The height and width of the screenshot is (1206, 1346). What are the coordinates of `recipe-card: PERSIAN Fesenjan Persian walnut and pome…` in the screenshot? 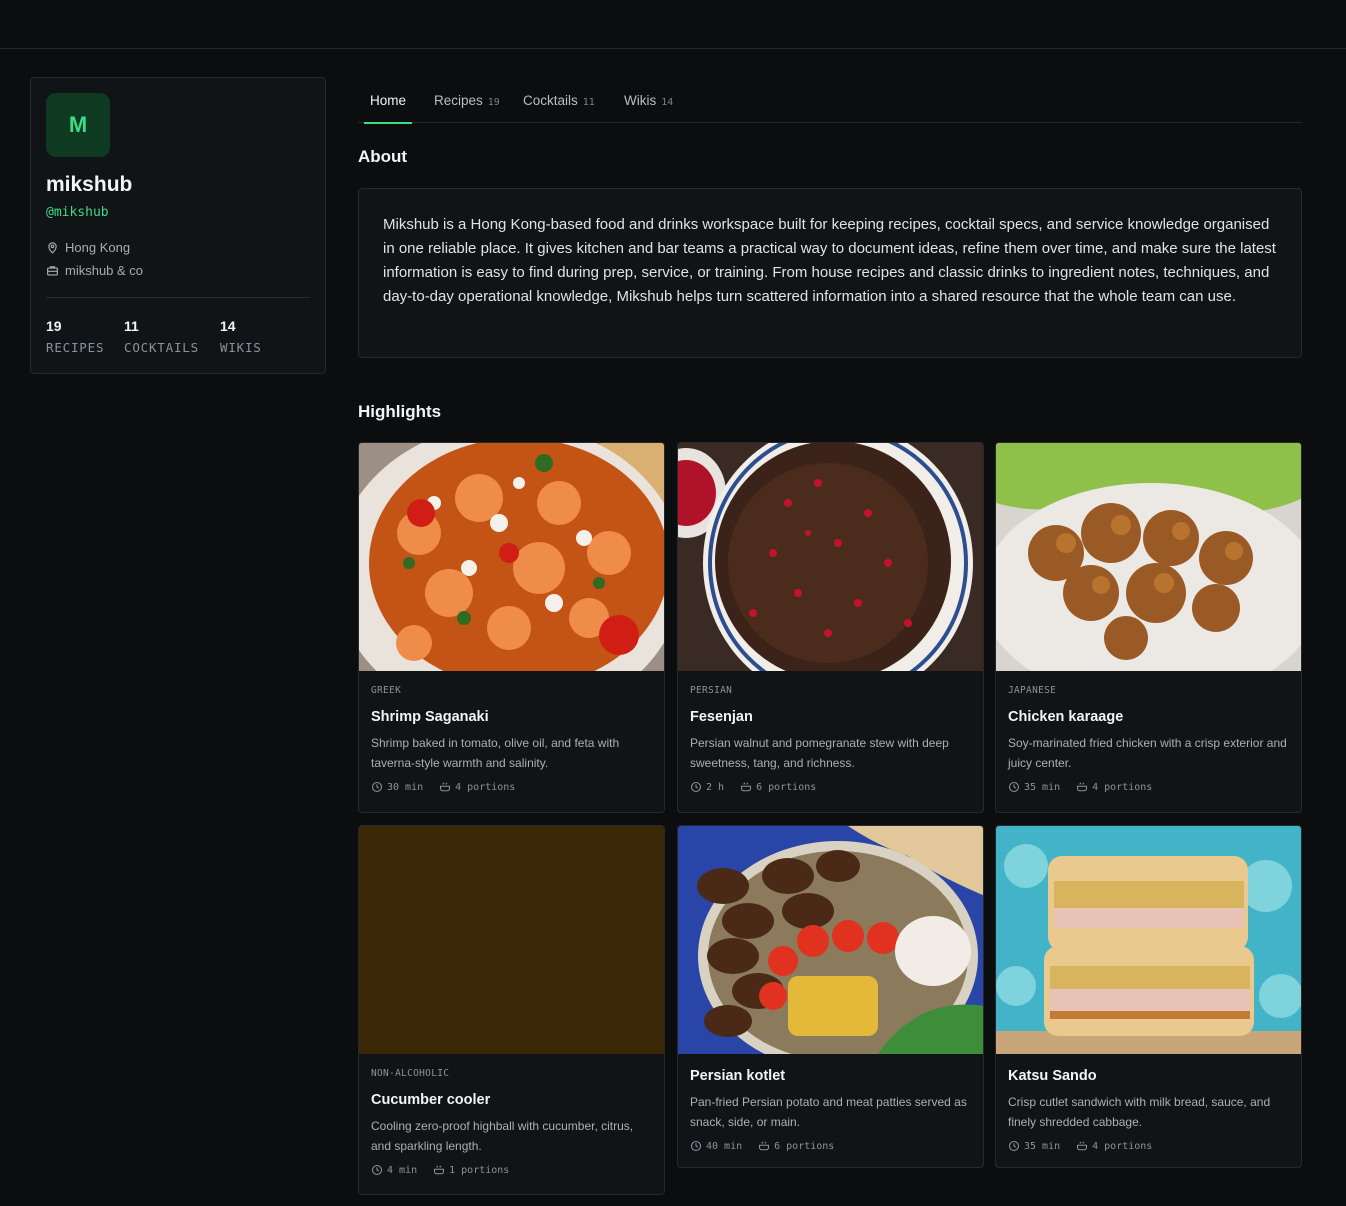 It's located at (830, 627).